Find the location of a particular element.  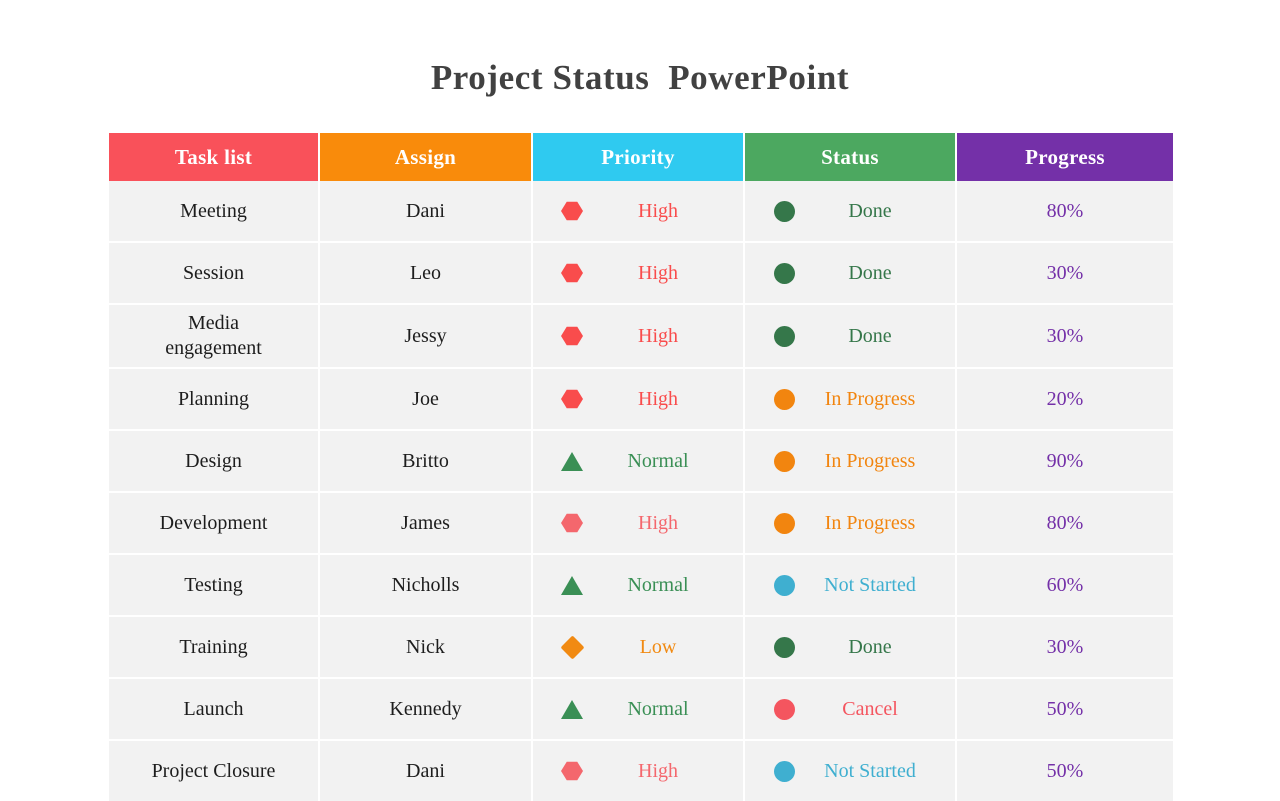

cell-status: Cancel is located at coordinates (851, 710).